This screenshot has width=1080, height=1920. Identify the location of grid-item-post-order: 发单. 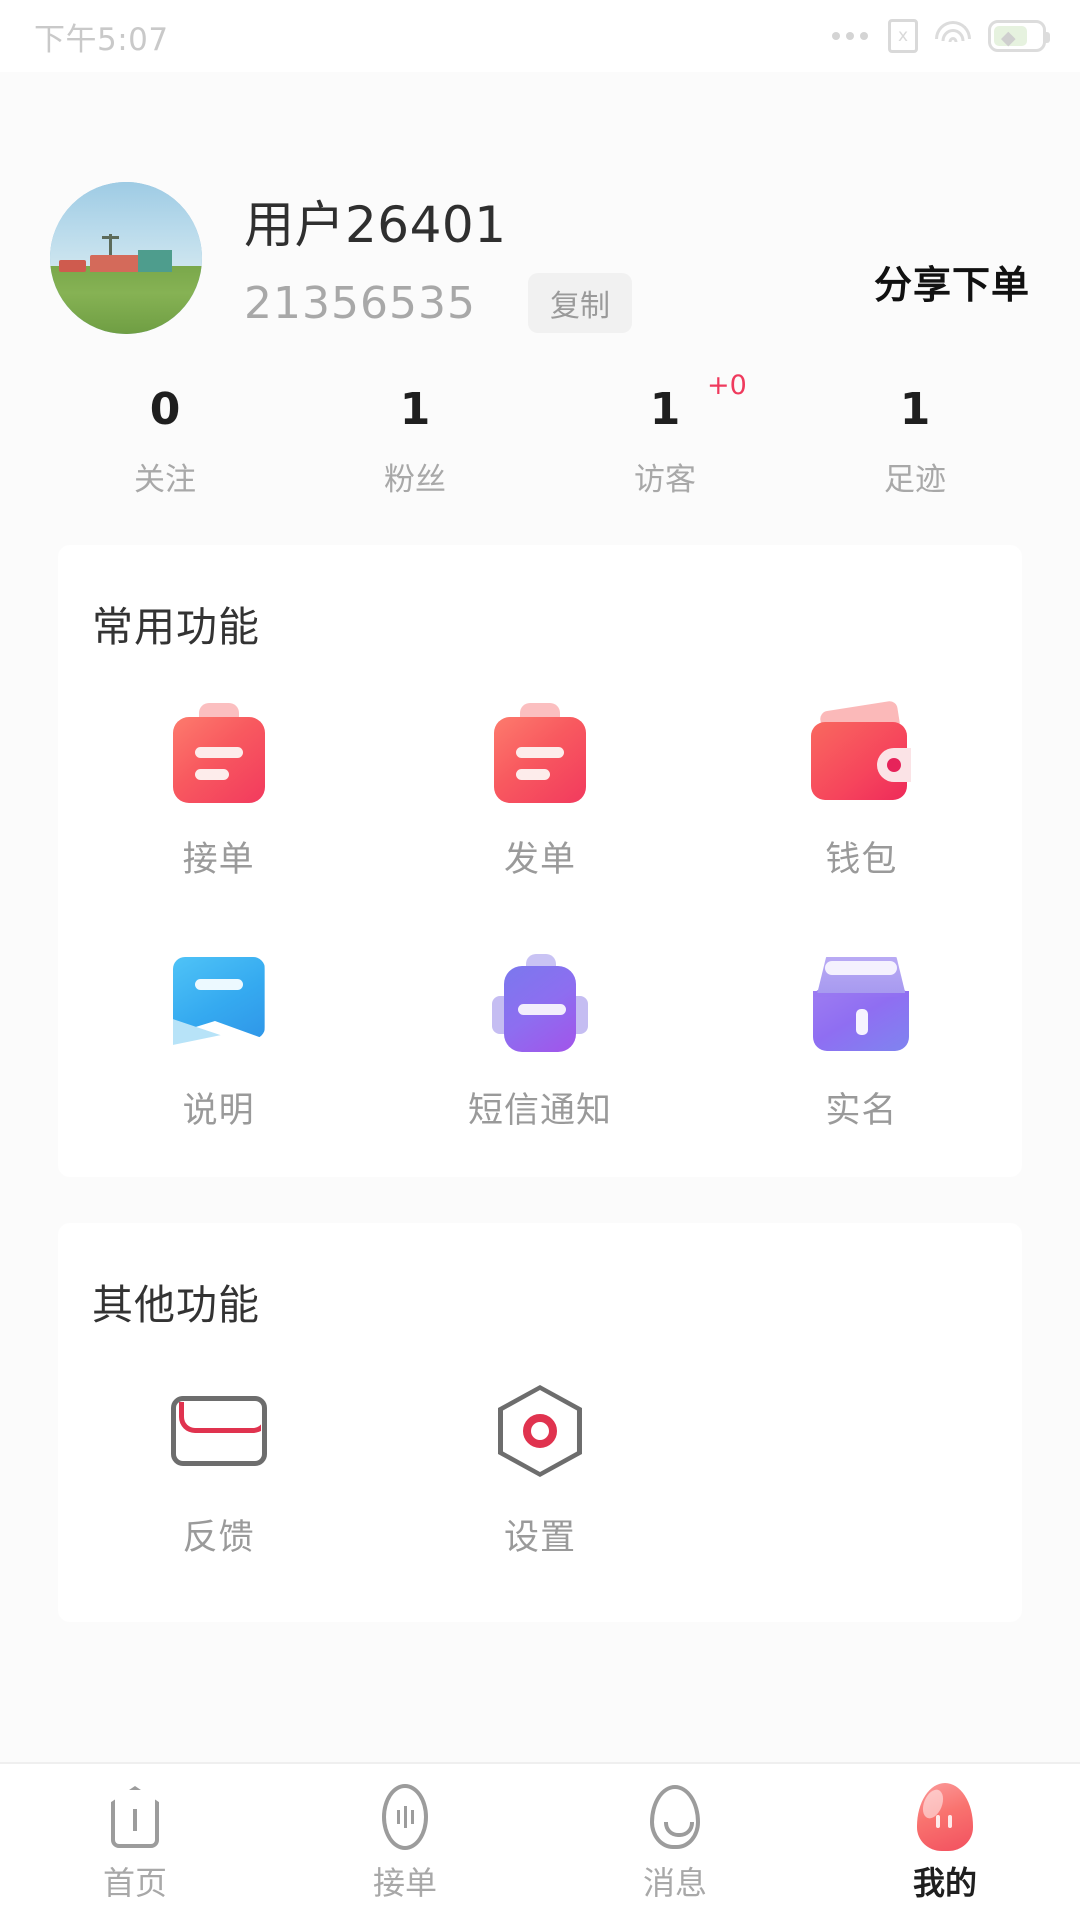
(539, 791).